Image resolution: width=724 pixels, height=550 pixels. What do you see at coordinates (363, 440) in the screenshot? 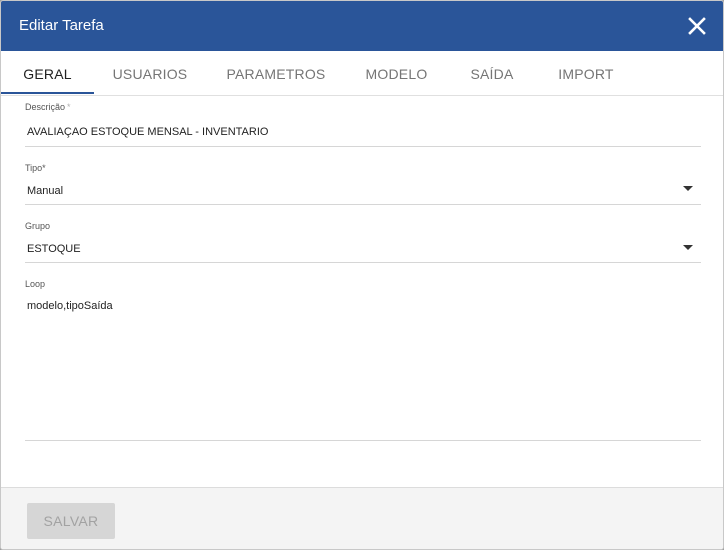
I see `loop-underline` at bounding box center [363, 440].